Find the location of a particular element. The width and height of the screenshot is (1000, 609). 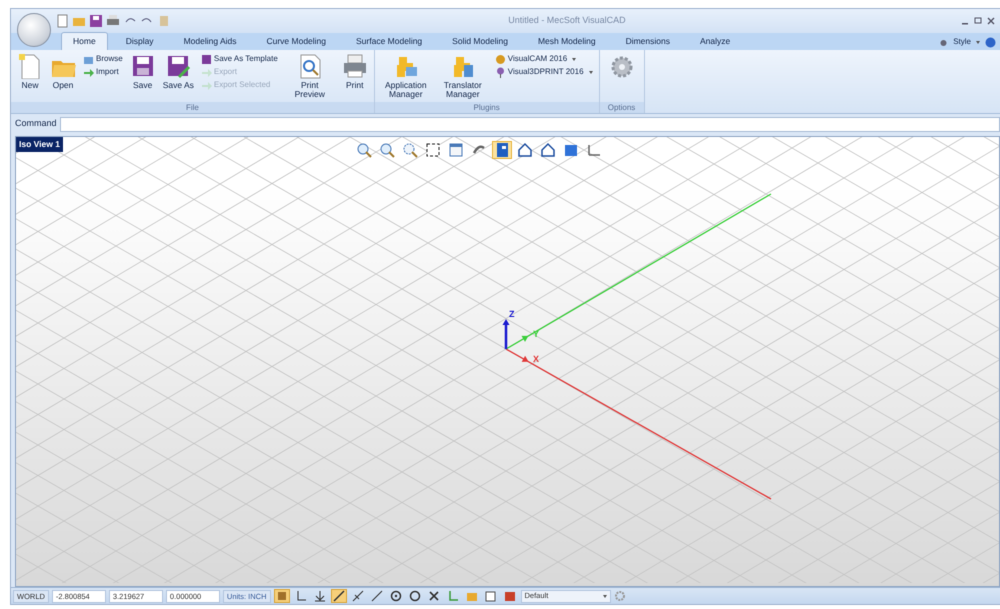

ribbon-button: Open is located at coordinates (63, 71).